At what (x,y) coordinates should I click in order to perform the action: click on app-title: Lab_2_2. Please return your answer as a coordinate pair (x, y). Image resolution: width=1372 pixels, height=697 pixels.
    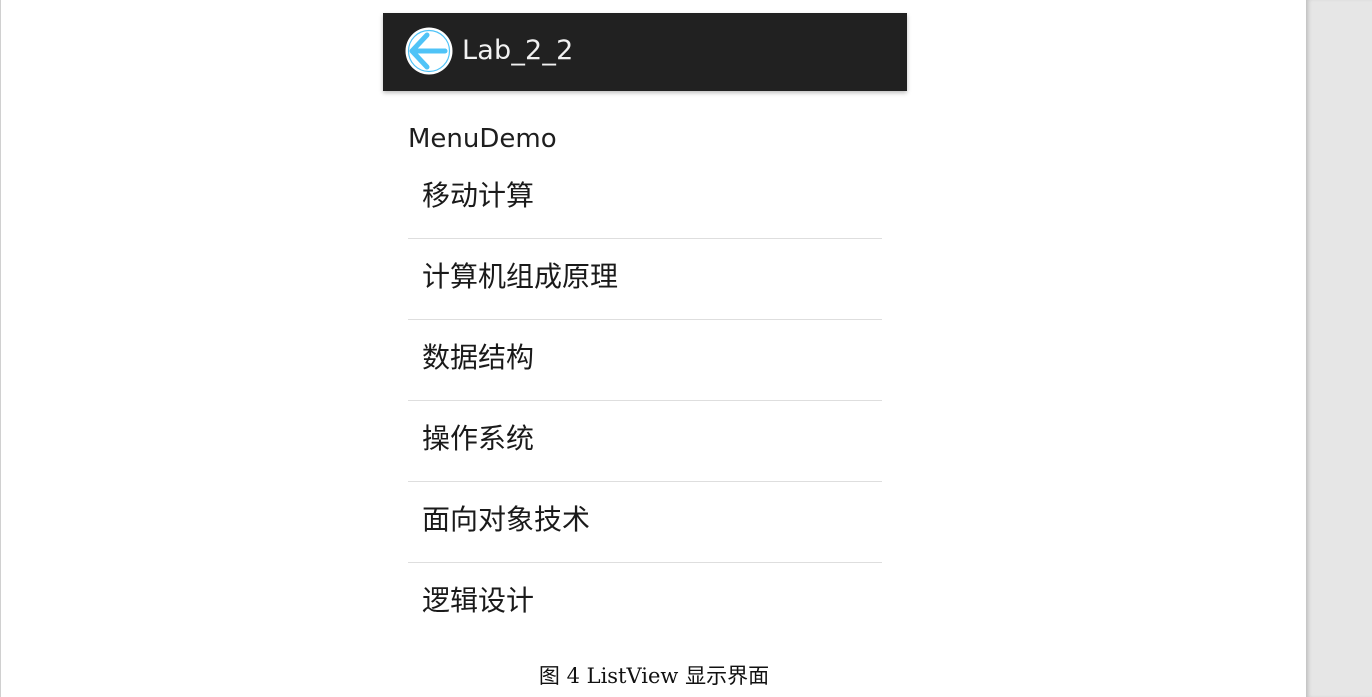
    Looking at the image, I should click on (518, 50).